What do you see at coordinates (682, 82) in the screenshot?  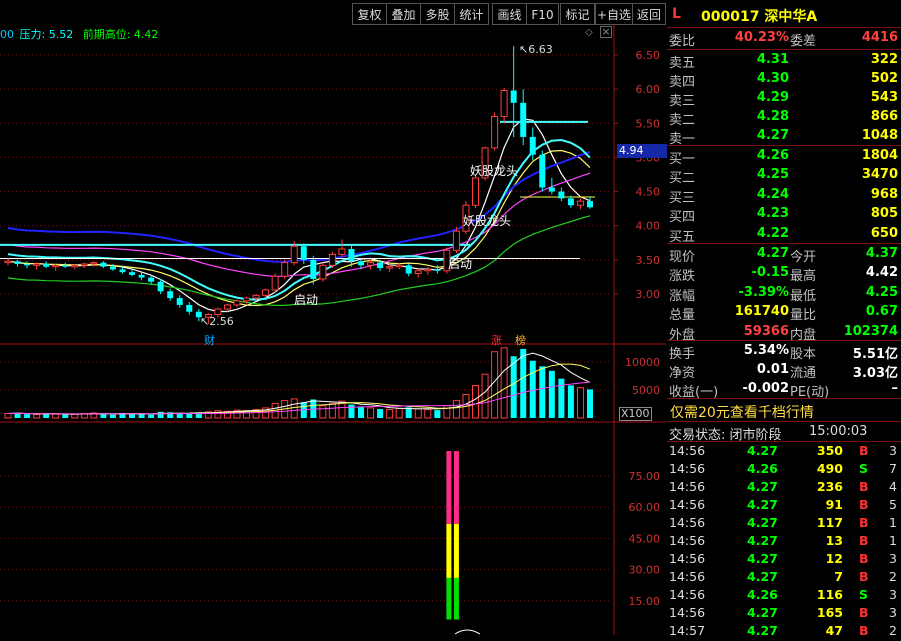 I see `sell-level-label: 卖四` at bounding box center [682, 82].